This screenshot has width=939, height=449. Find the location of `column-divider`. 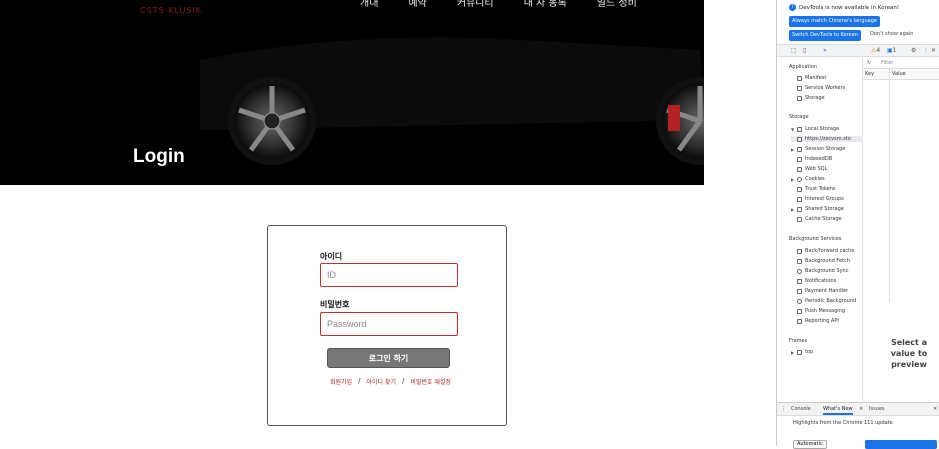

column-divider is located at coordinates (889, 185).